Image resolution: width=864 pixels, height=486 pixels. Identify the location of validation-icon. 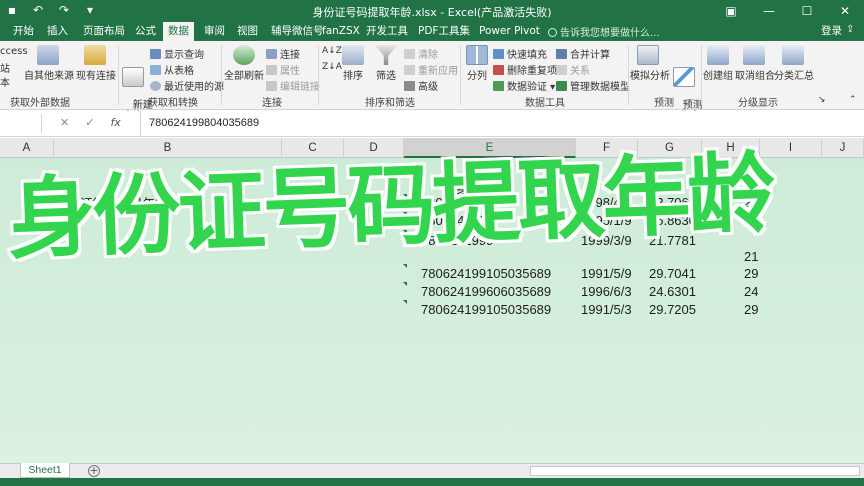
(498, 86).